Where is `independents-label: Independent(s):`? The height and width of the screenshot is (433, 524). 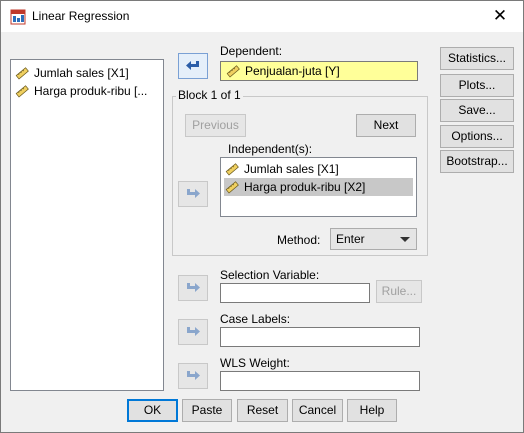
independents-label: Independent(s): is located at coordinates (270, 149).